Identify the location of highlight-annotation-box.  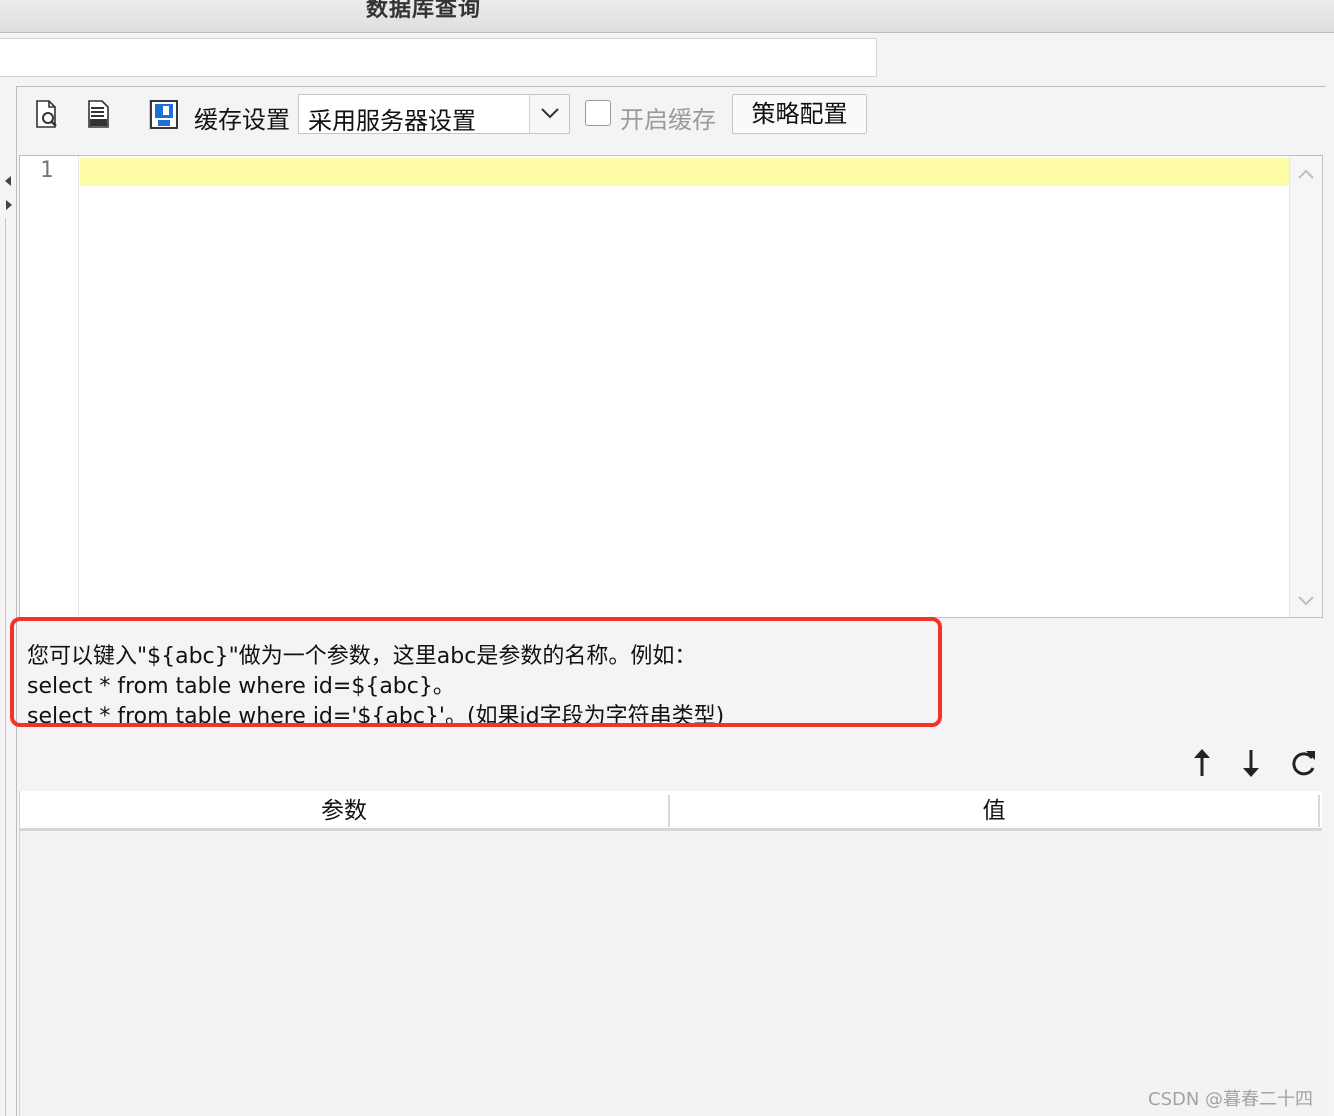
(476, 672).